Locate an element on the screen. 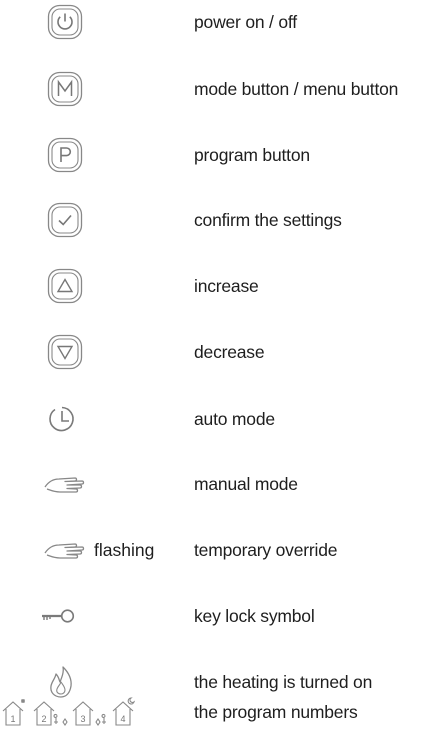  legend-row-program: program button is located at coordinates (218, 155).